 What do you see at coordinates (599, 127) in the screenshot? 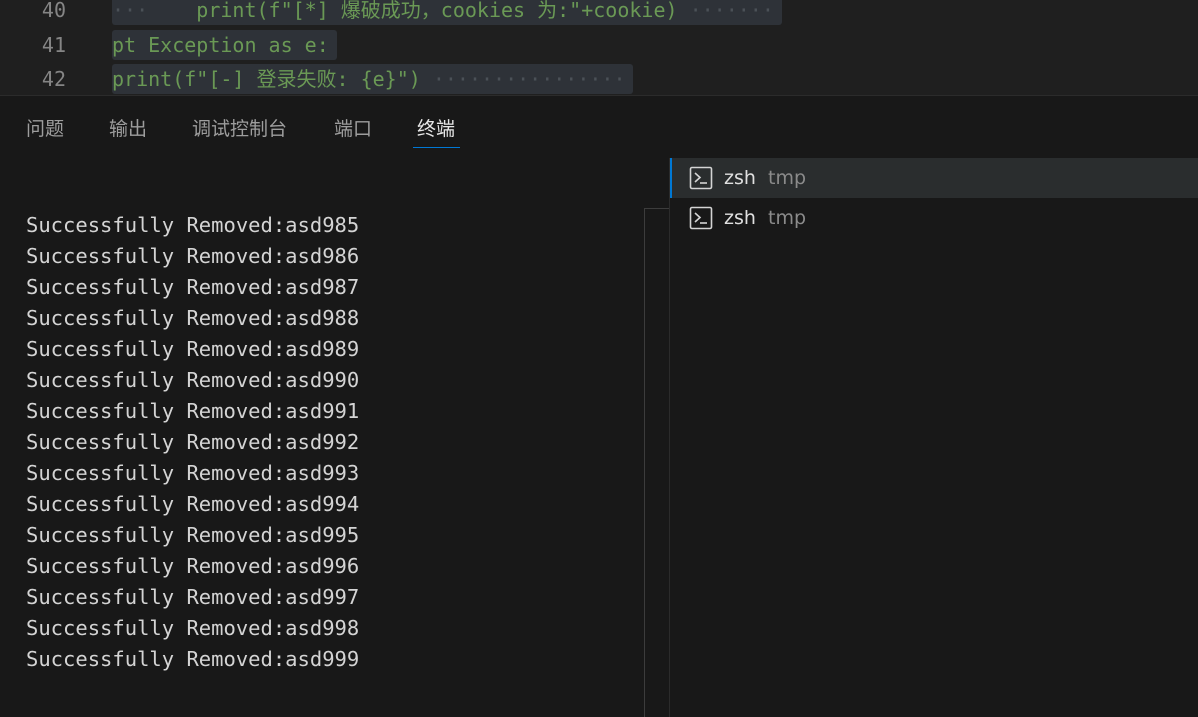
I see `panel-tabs: 问题 输出 调试控制台 端口 终端` at bounding box center [599, 127].